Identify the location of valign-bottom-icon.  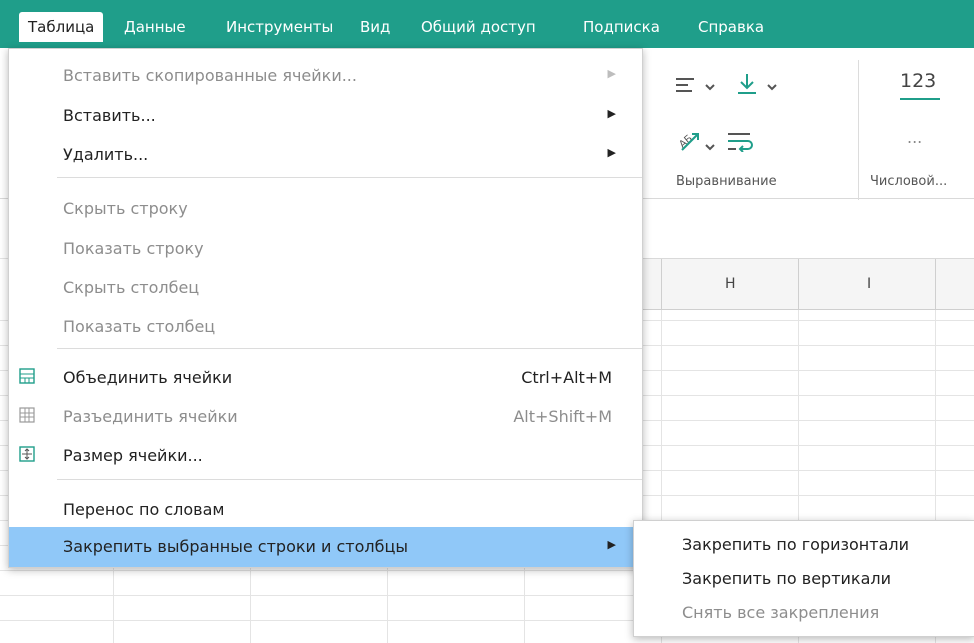
(747, 86).